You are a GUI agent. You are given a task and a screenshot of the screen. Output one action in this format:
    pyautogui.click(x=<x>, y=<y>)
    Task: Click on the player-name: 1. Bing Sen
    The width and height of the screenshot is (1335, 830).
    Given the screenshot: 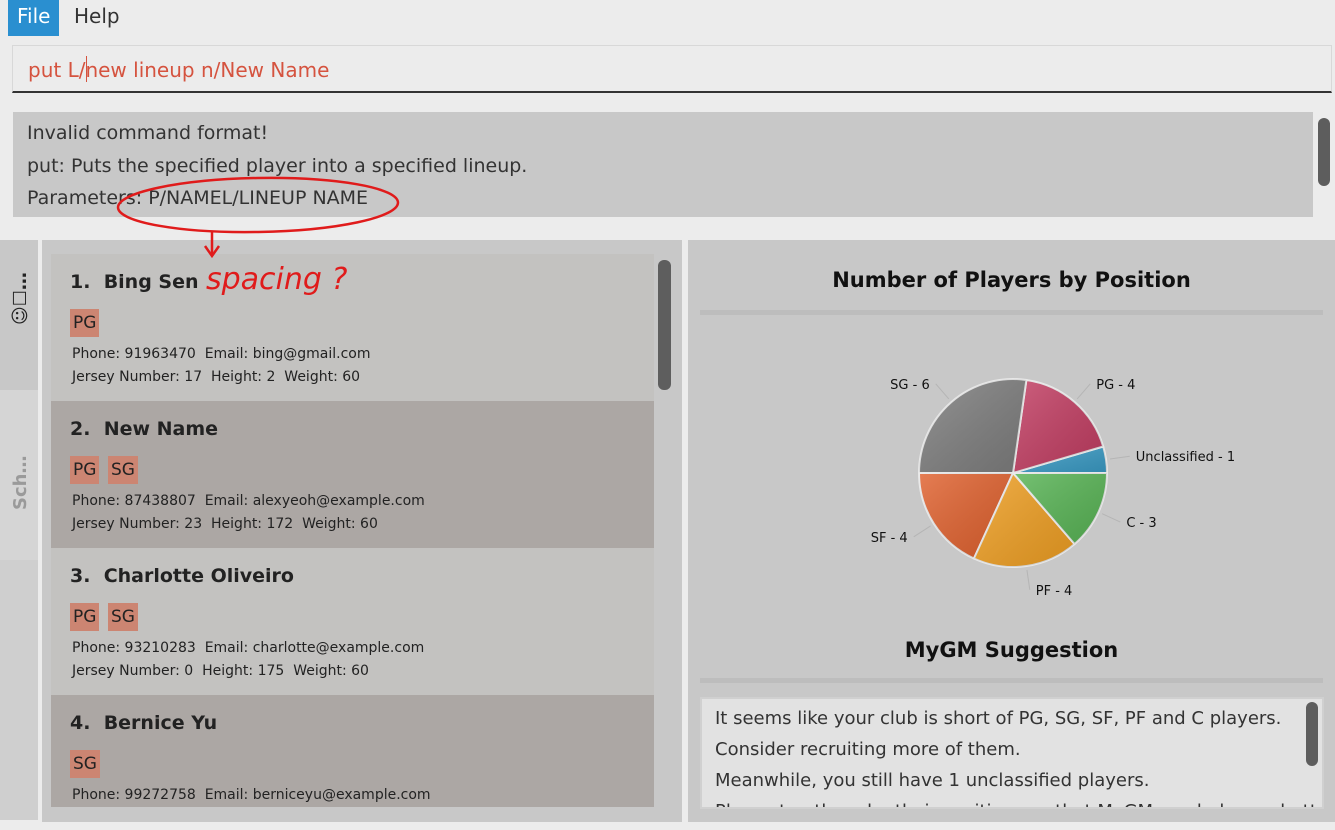 What is the action you would take?
    pyautogui.click(x=134, y=282)
    